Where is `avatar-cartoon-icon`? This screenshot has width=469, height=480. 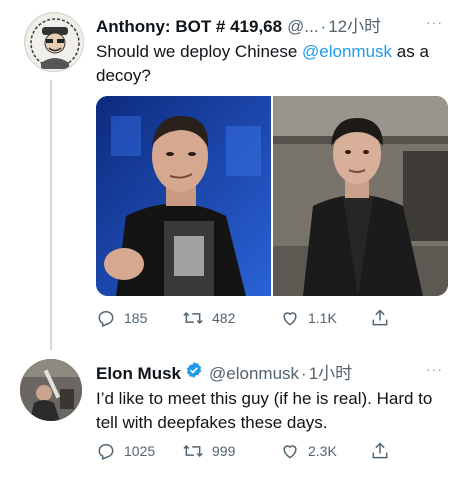 avatar-cartoon-icon is located at coordinates (54, 42).